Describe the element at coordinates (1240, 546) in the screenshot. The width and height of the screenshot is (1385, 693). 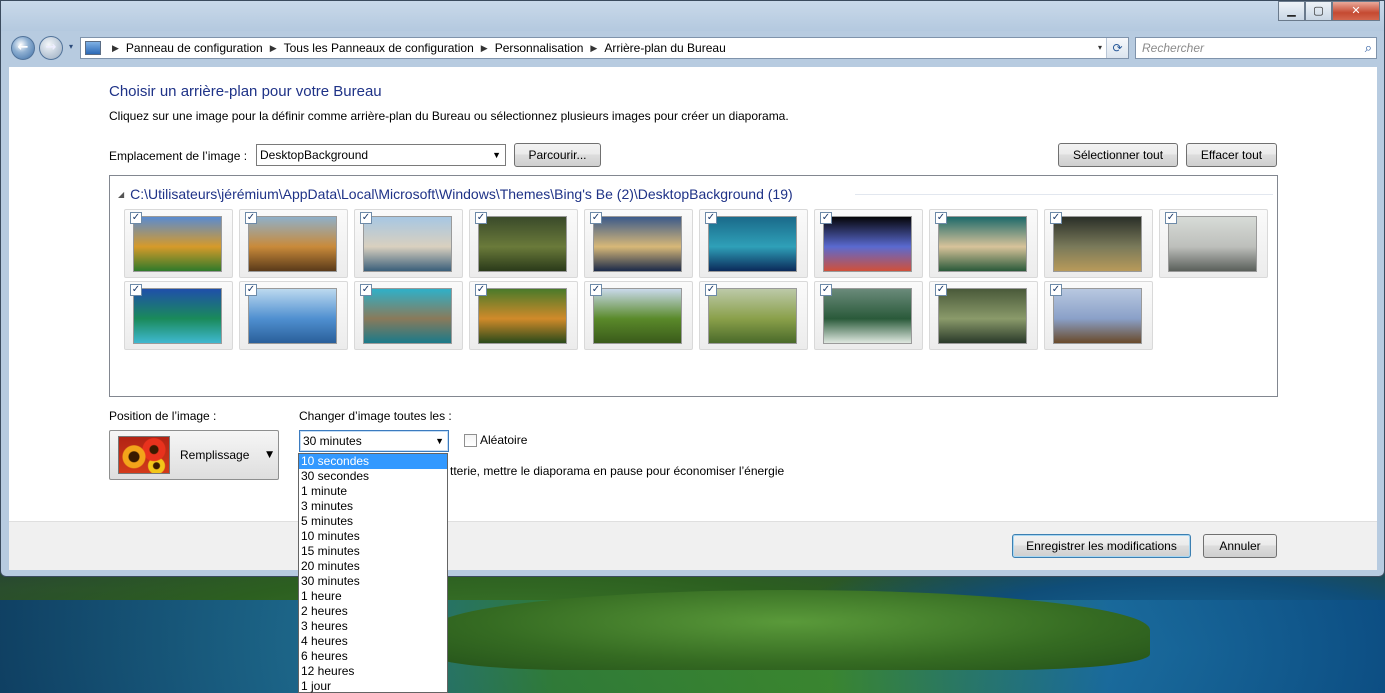
I see `cancel-button: Annuler` at that location.